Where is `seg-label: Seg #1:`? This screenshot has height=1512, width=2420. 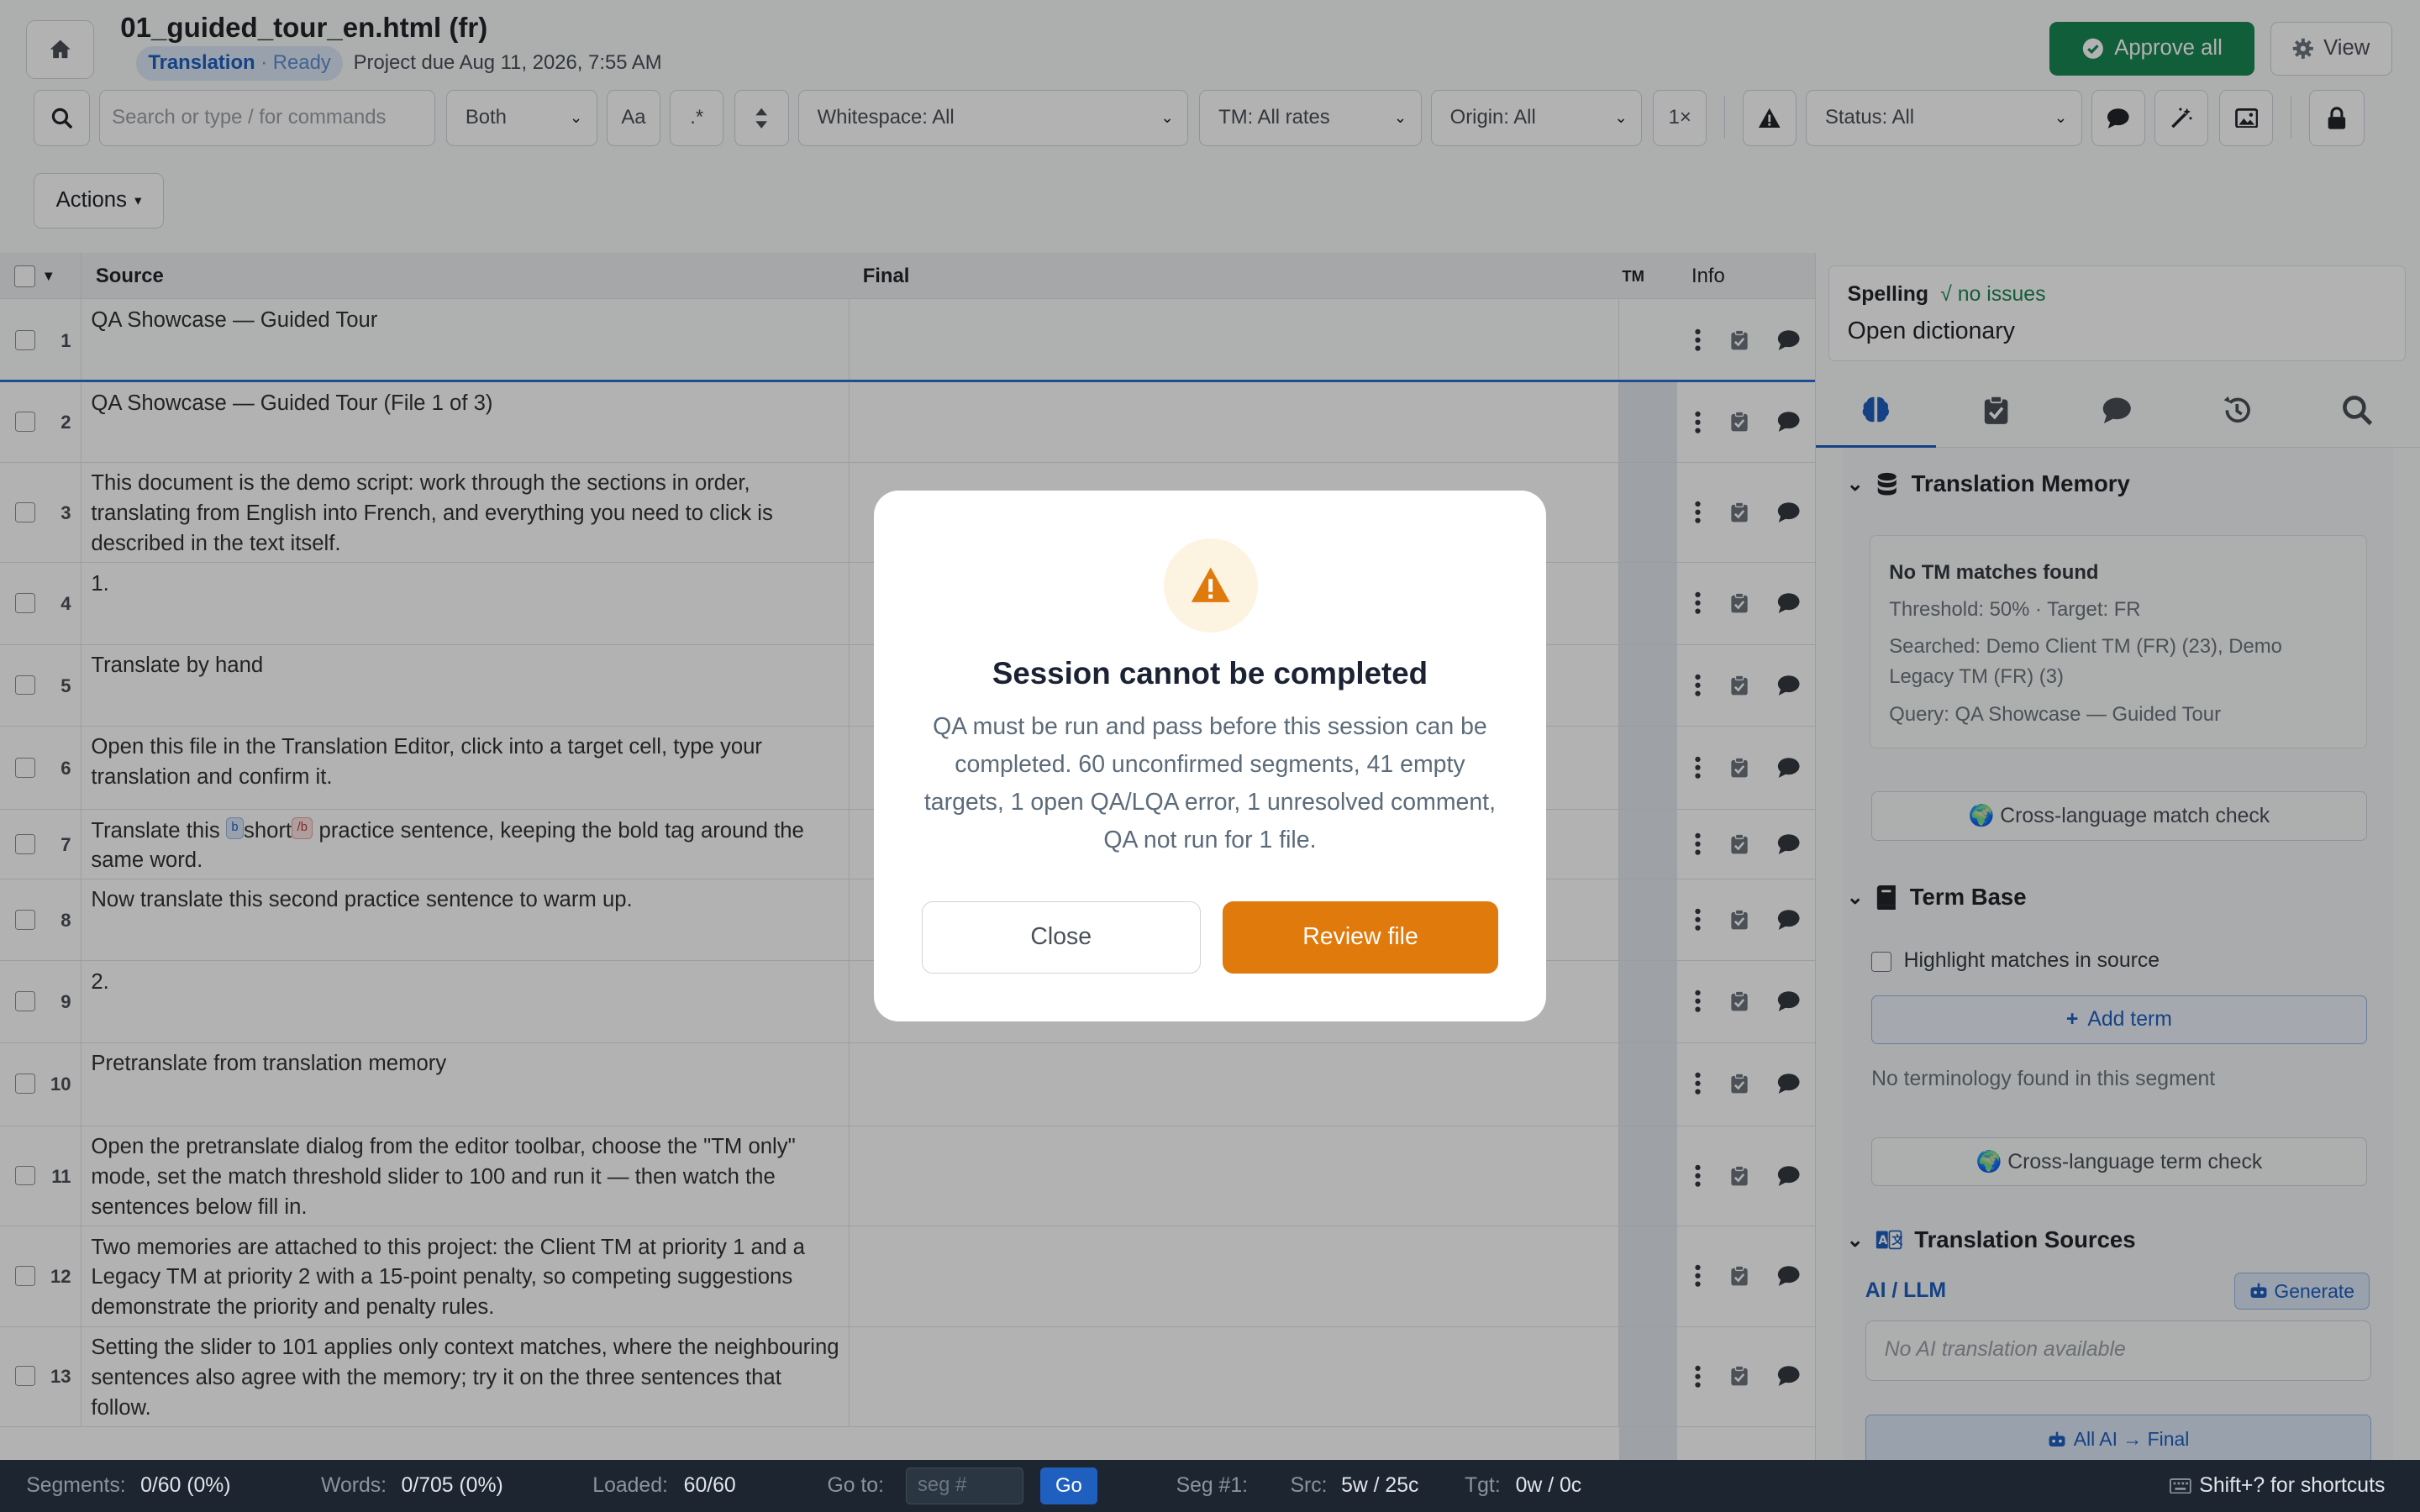 seg-label: Seg #1: is located at coordinates (1212, 1485).